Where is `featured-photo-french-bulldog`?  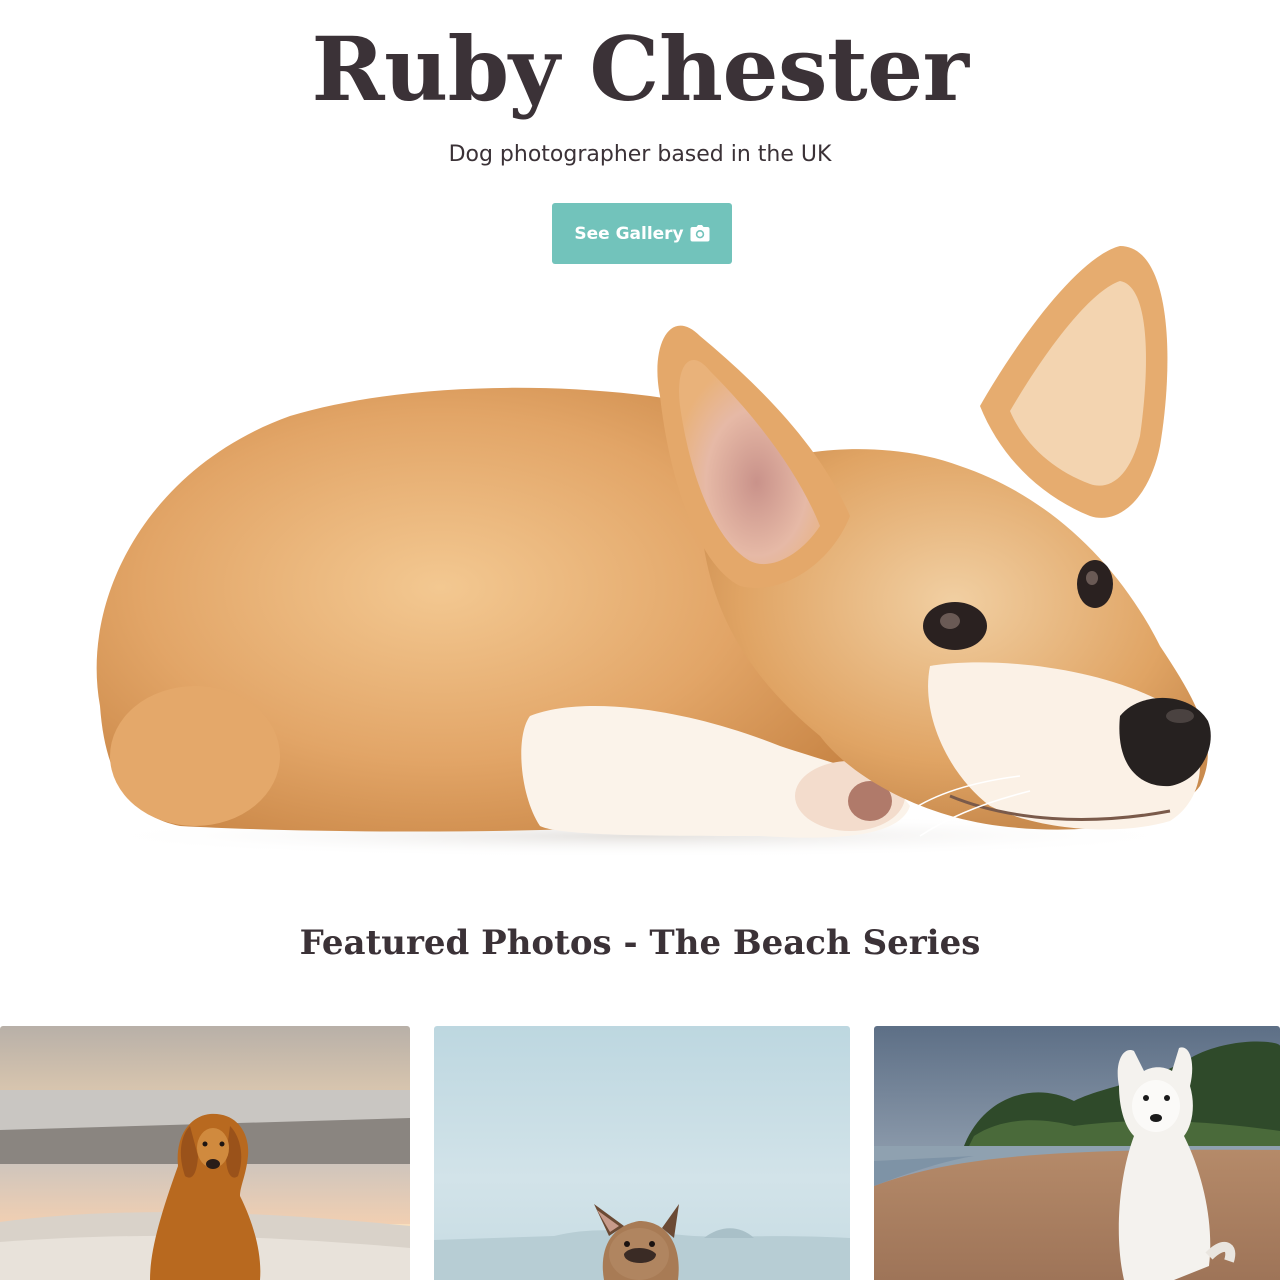 featured-photo-french-bulldog is located at coordinates (642, 1153).